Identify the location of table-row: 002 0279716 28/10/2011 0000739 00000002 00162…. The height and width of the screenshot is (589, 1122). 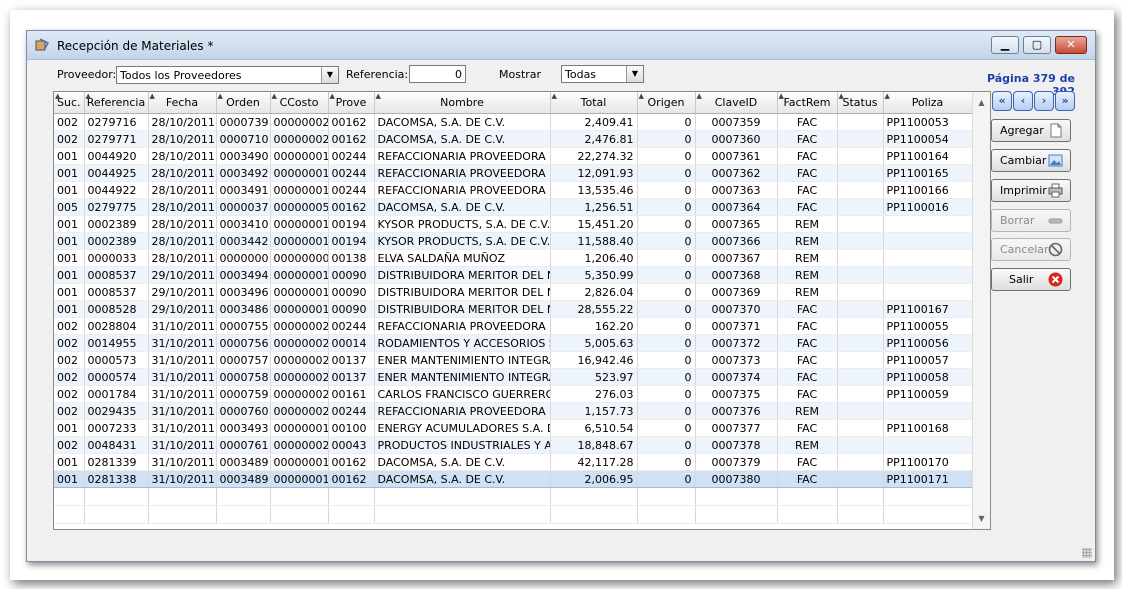
(513, 122).